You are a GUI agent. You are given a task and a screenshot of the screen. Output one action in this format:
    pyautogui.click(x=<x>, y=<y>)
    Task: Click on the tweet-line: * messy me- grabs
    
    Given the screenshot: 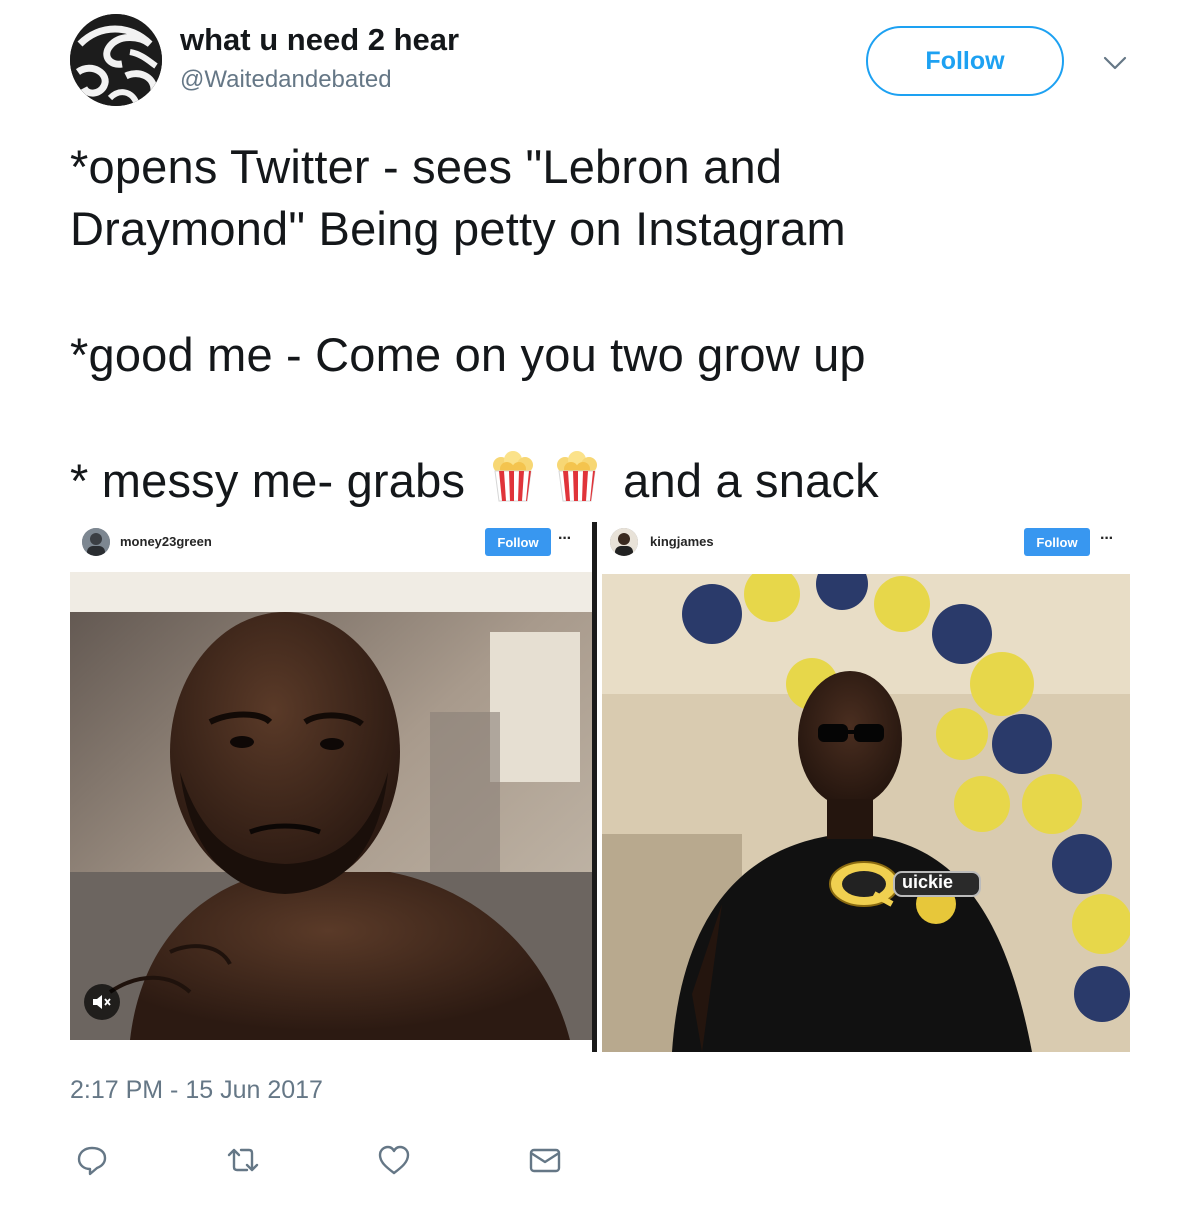 What is the action you would take?
    pyautogui.click(x=268, y=480)
    